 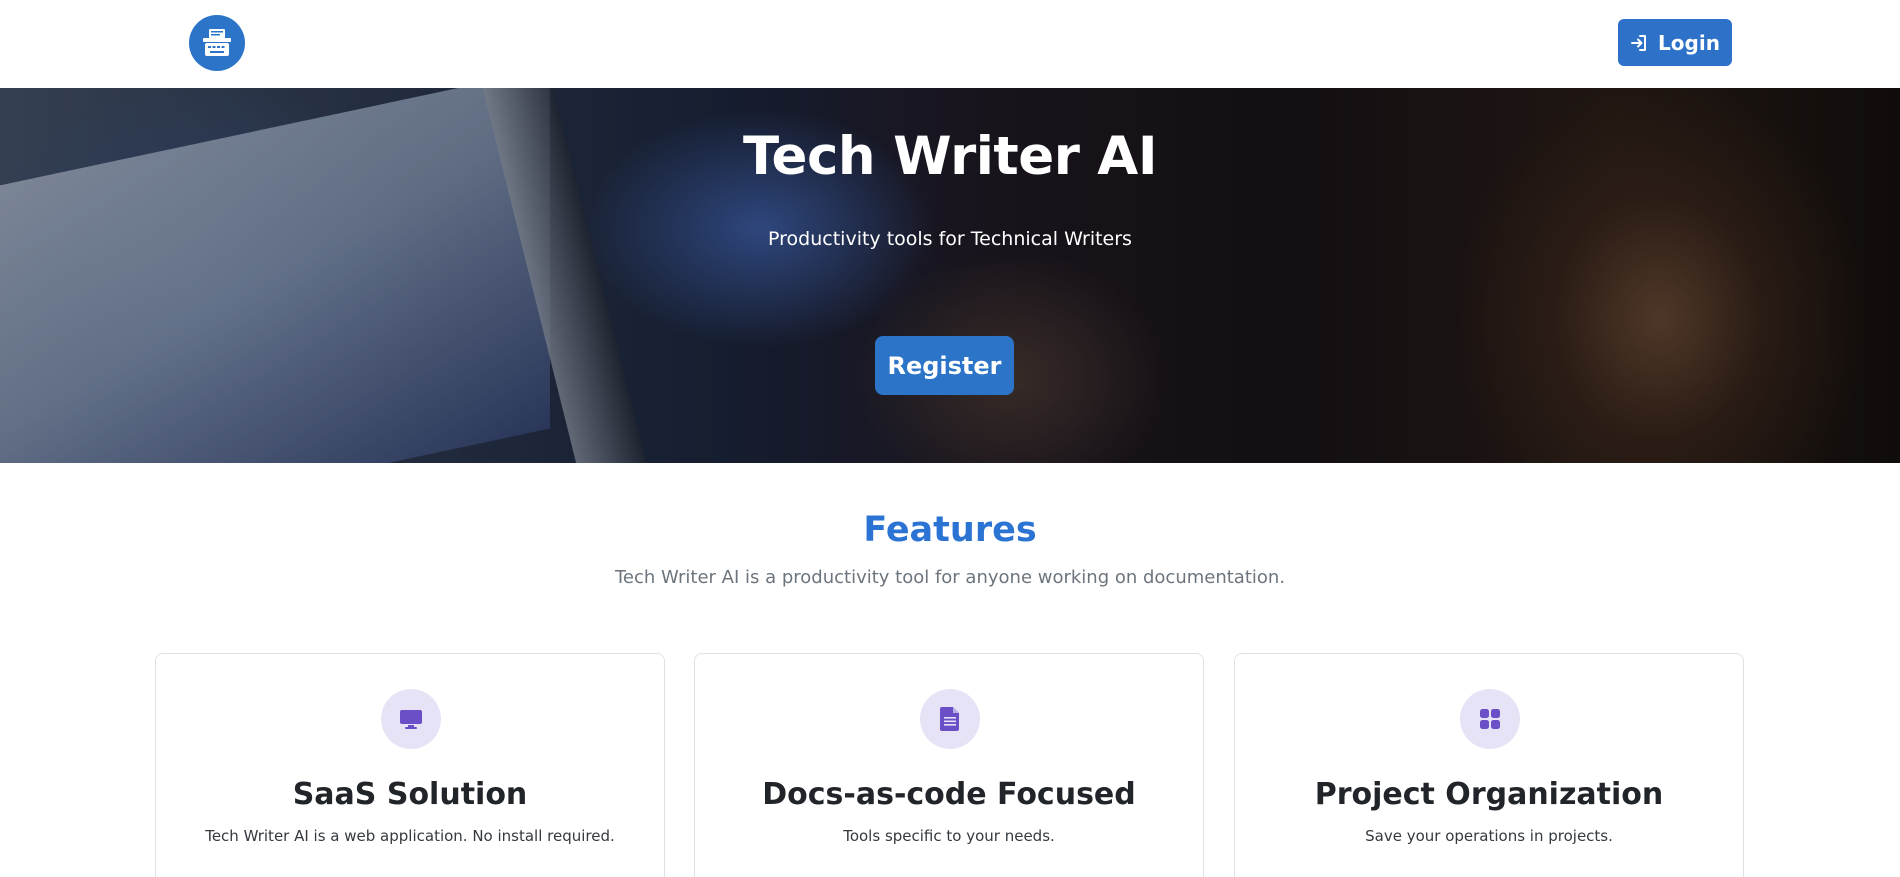 What do you see at coordinates (944, 365) in the screenshot?
I see `register-button: Register` at bounding box center [944, 365].